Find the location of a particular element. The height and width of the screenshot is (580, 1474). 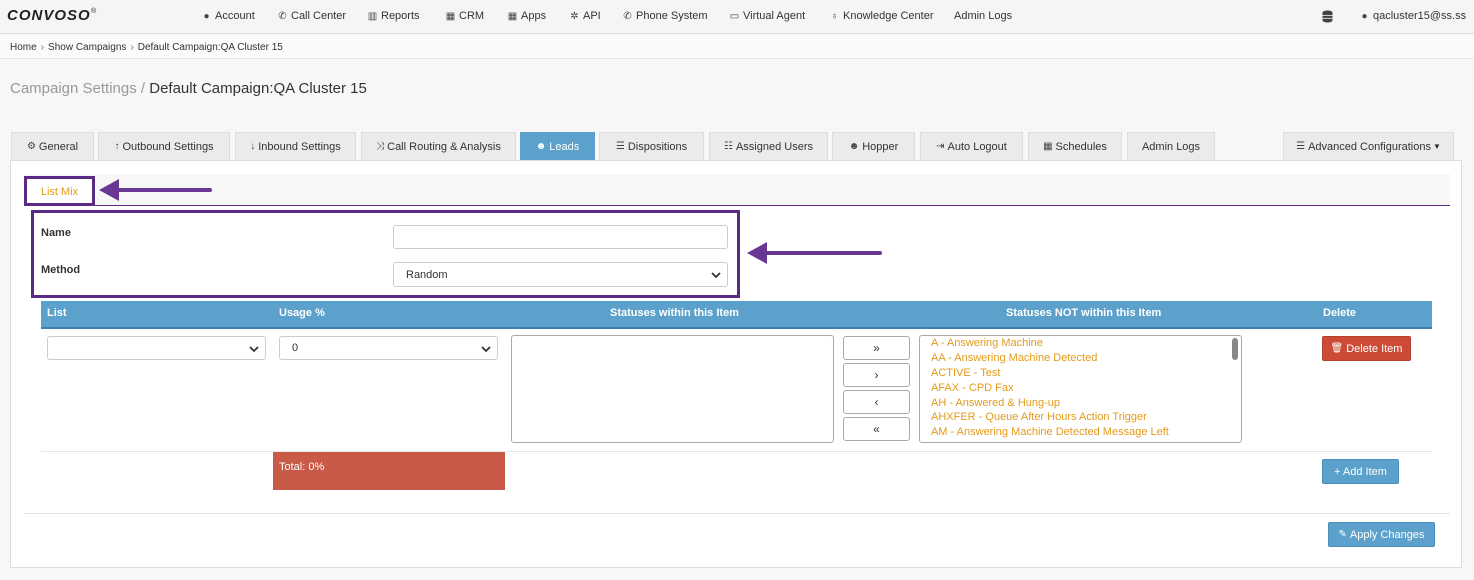

status-option: AA - Answering Machine Detected is located at coordinates (1014, 358).